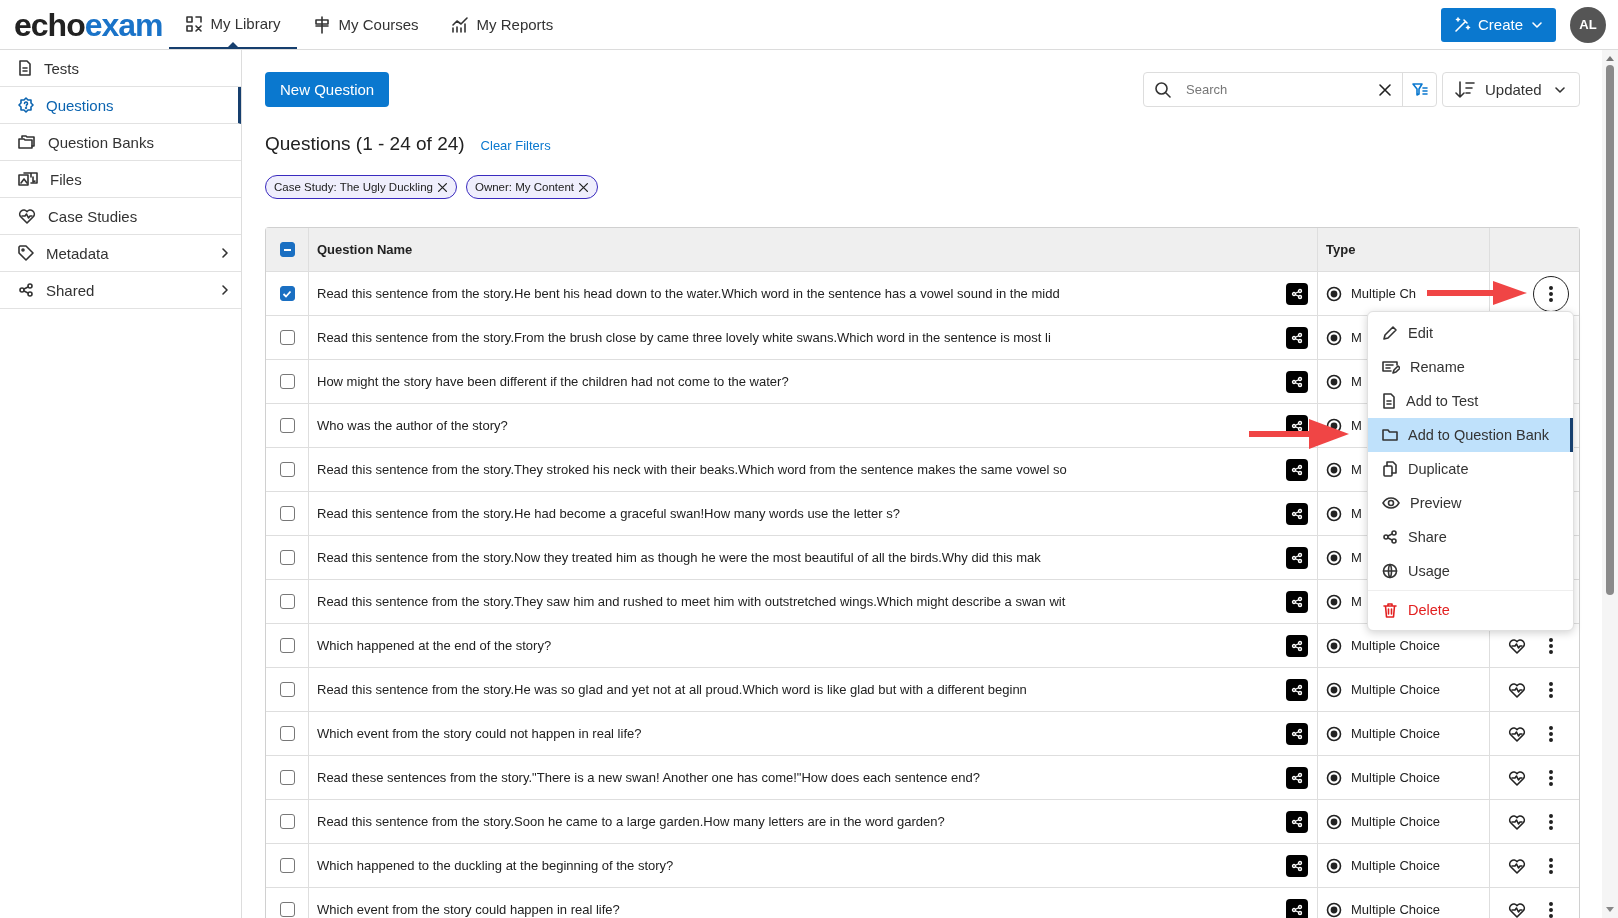 This screenshot has width=1618, height=918. I want to click on question-badge-icon, so click(26, 105).